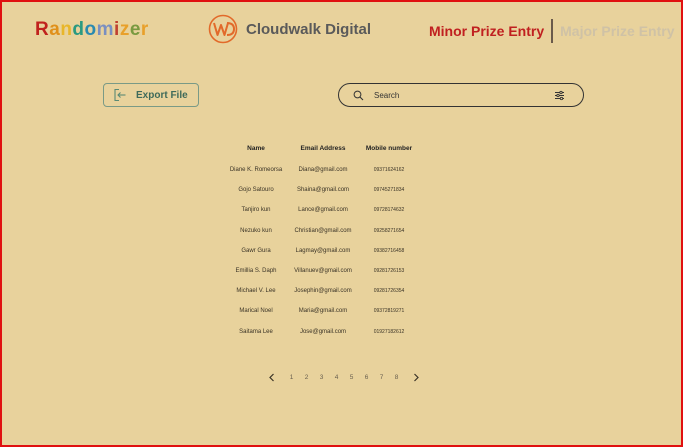 The height and width of the screenshot is (447, 683). What do you see at coordinates (306, 377) in the screenshot?
I see `page-2: 2` at bounding box center [306, 377].